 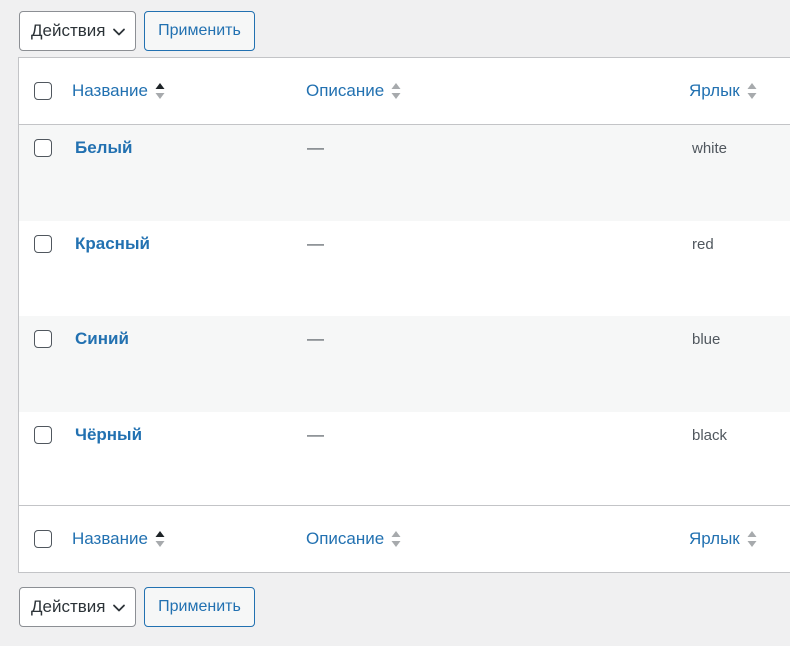 I want to click on bulk-actions-top: Действия Применить, so click(x=137, y=31).